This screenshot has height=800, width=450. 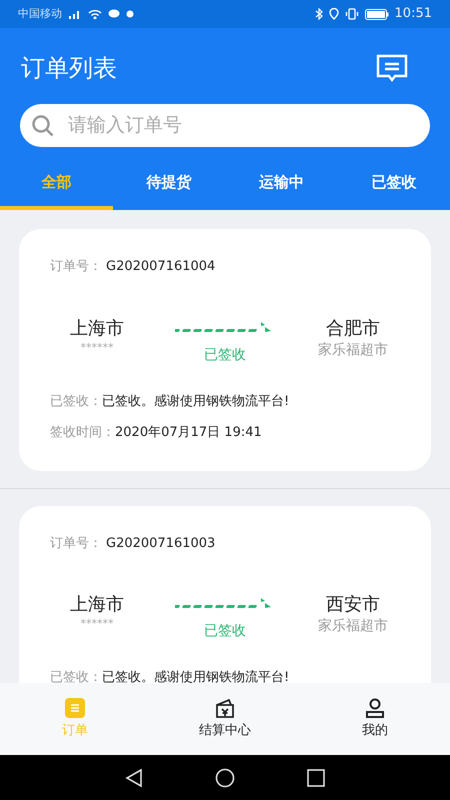 What do you see at coordinates (375, 708) in the screenshot?
I see `user-icon` at bounding box center [375, 708].